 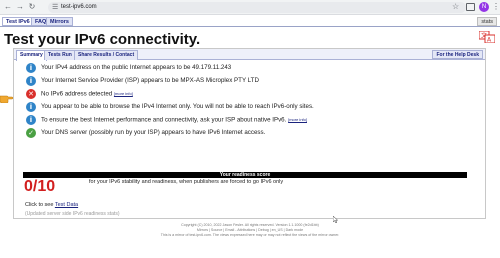 I want to click on readiness-score-header: Your readiness score, so click(x=245, y=175).